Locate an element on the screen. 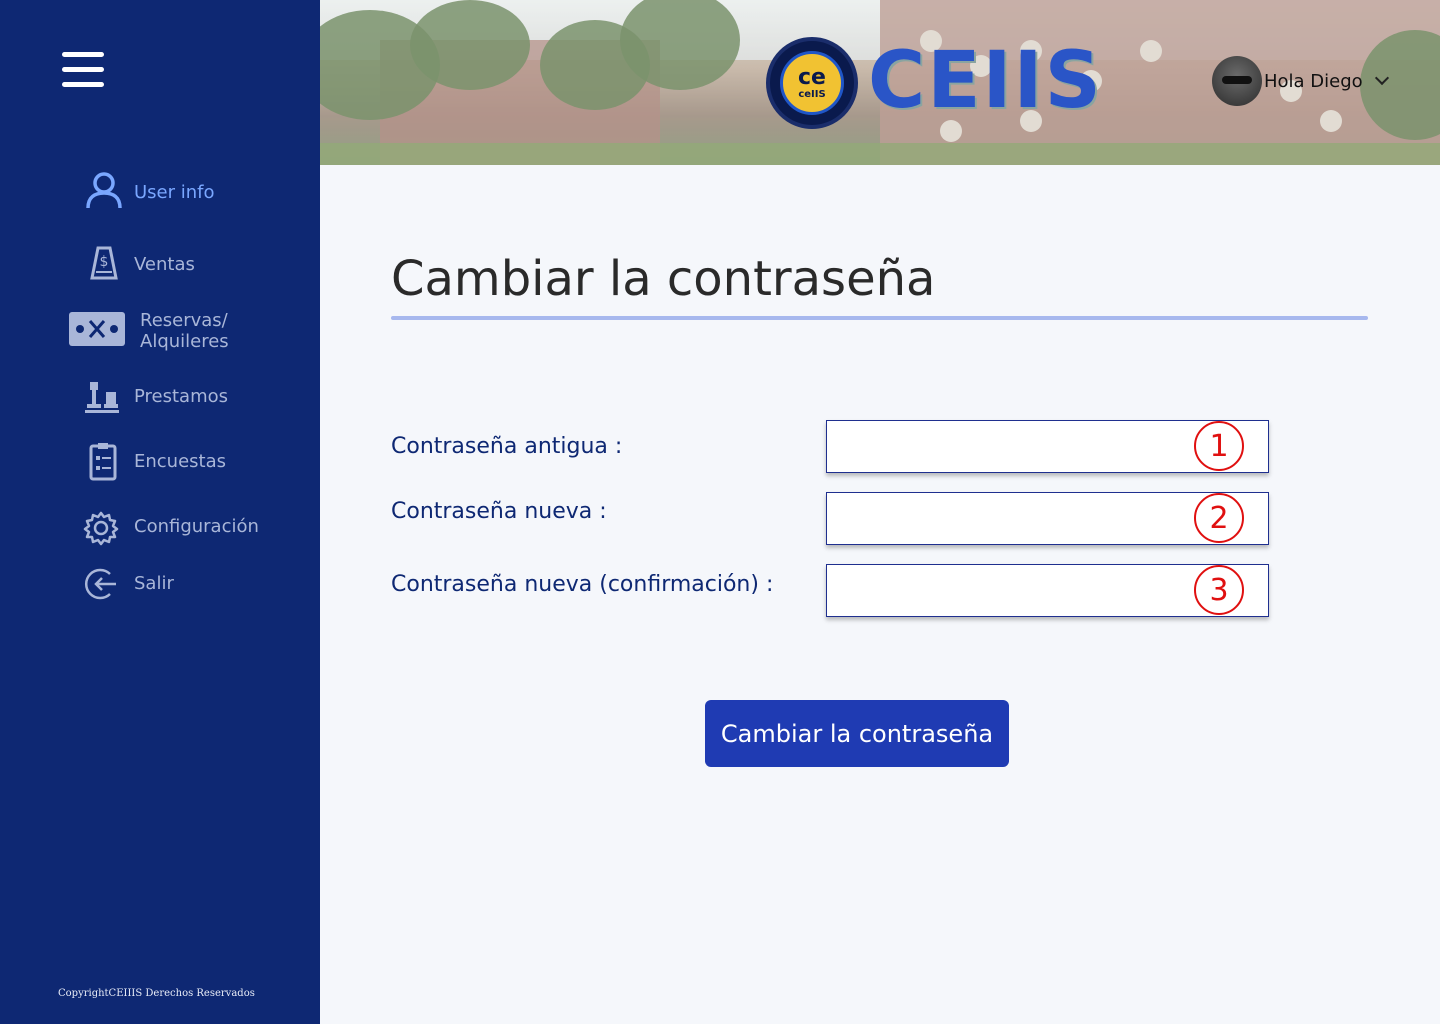 This screenshot has width=1440, height=1024. greeting-text: Hola Diego is located at coordinates (1313, 81).